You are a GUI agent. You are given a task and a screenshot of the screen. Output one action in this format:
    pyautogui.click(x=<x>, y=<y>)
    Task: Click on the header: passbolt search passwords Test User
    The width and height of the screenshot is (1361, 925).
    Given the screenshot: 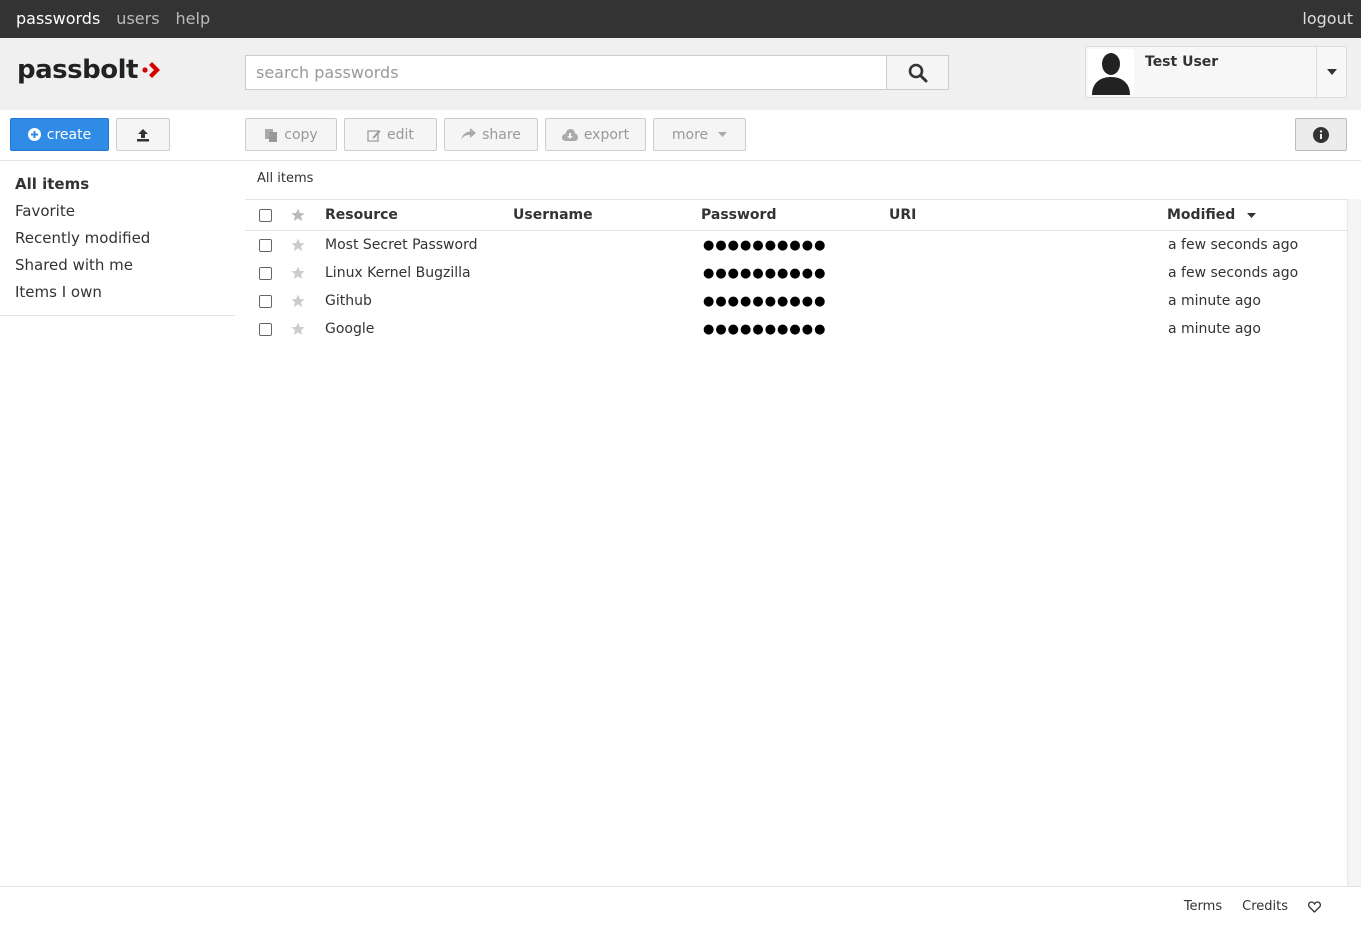 What is the action you would take?
    pyautogui.click(x=680, y=74)
    